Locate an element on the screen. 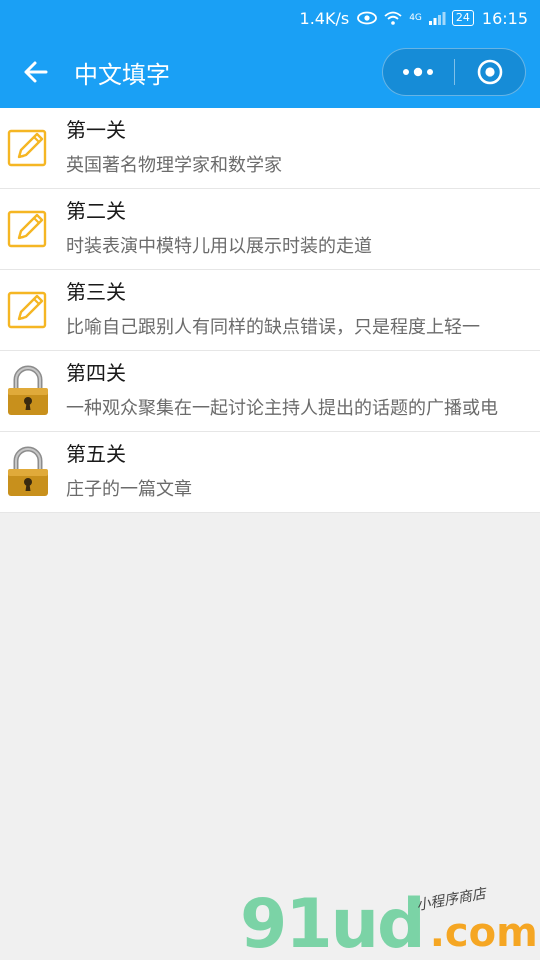 The image size is (540, 960). level-item-4: 第四关 一种观众聚集在一起讨论主持人提出的话题的广播或电 is located at coordinates (270, 391).